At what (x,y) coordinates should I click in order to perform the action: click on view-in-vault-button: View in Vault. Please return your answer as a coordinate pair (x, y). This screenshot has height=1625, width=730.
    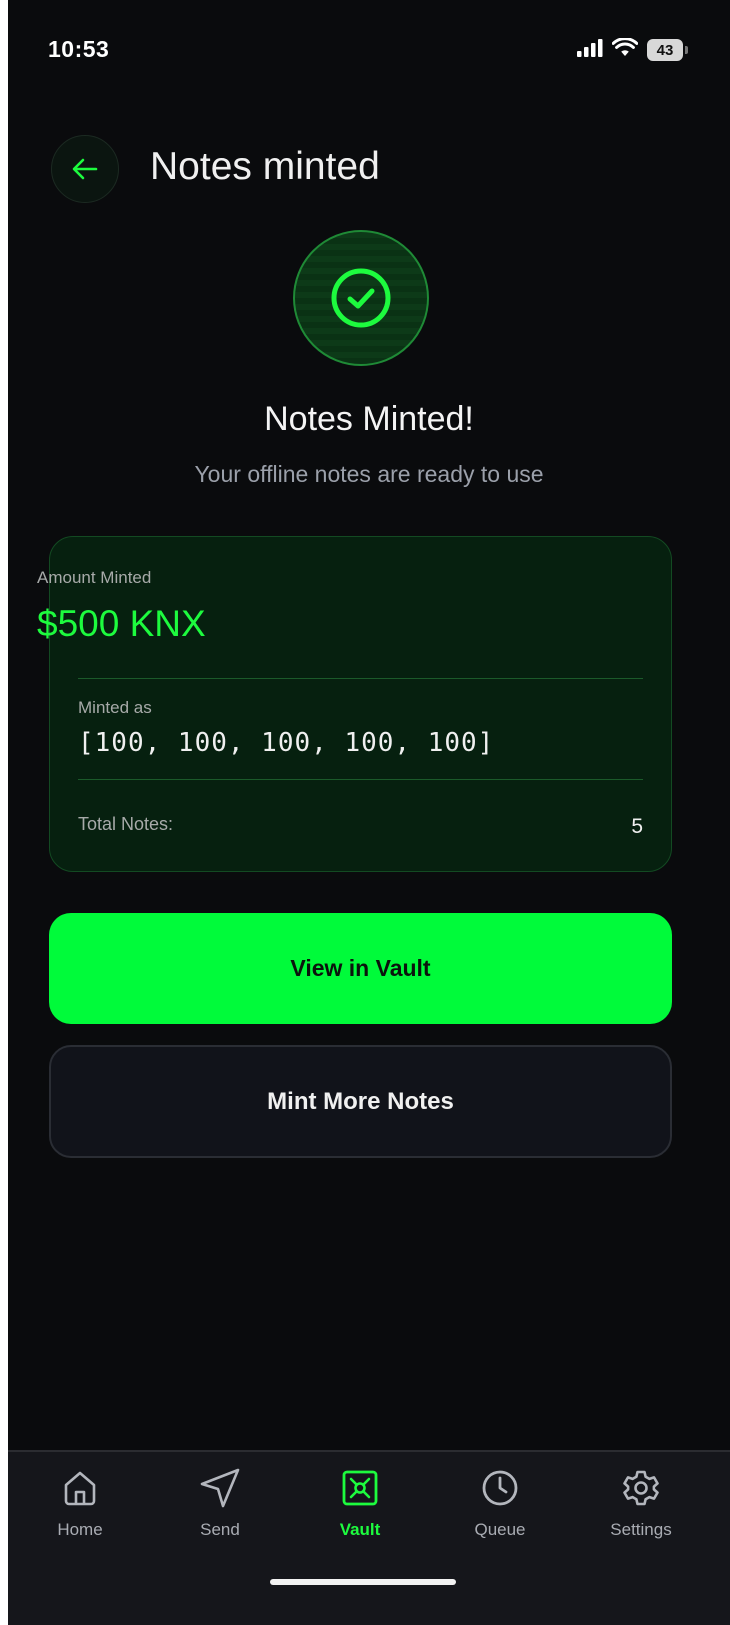
    Looking at the image, I should click on (360, 968).